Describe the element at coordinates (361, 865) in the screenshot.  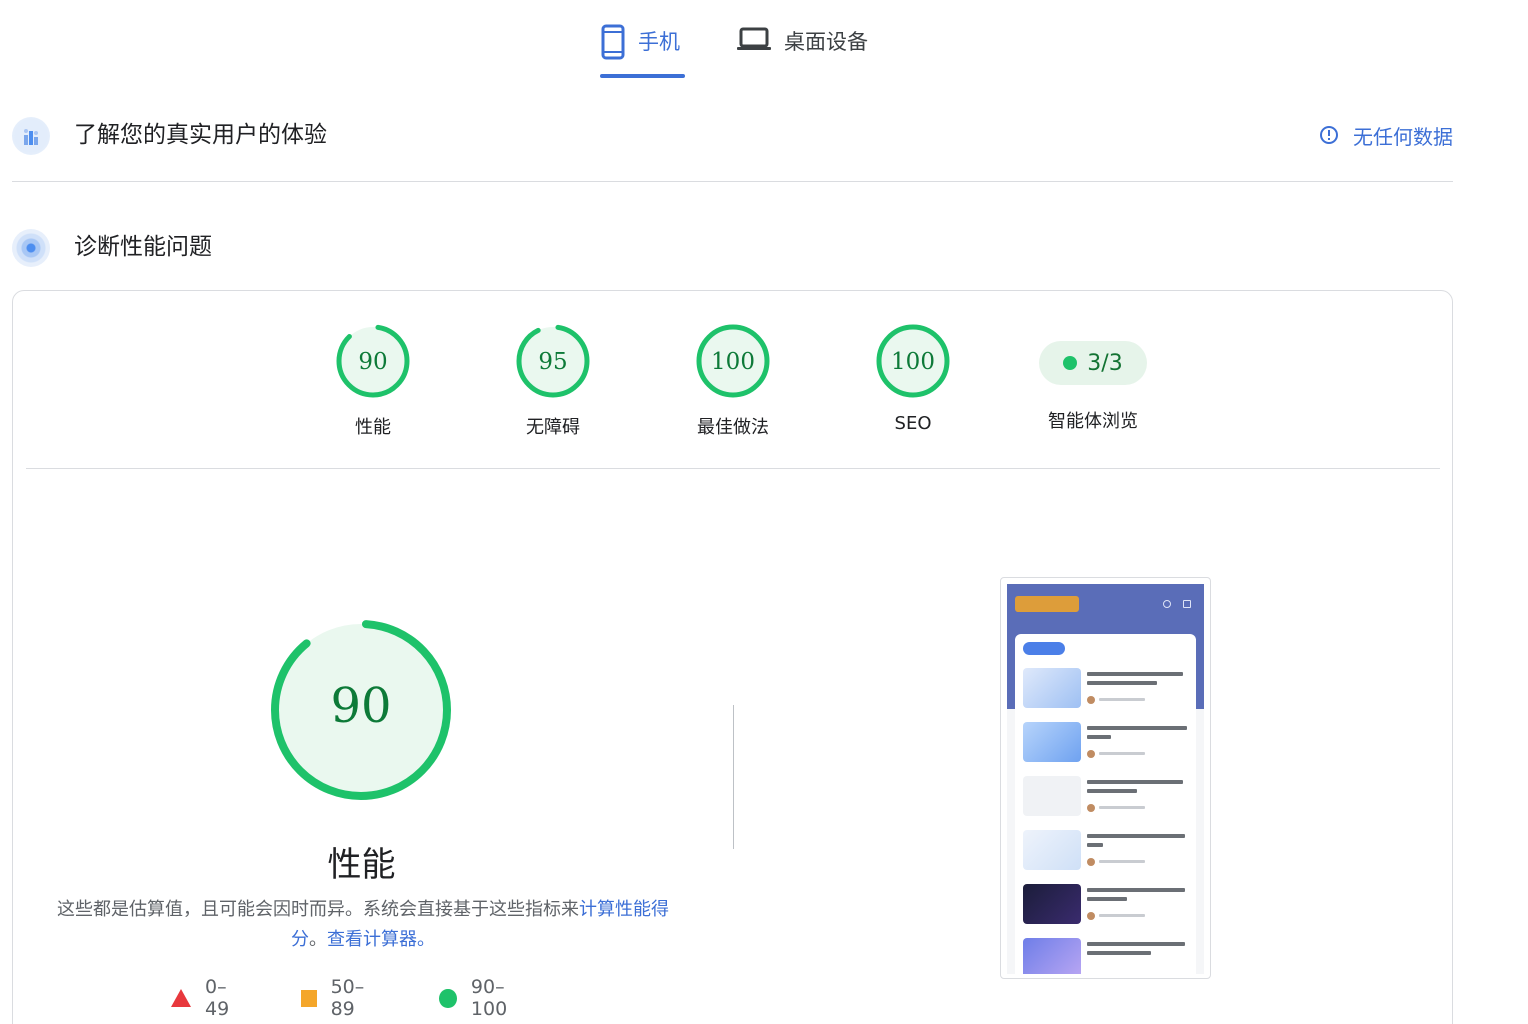
I see `performance-title: 性能` at that location.